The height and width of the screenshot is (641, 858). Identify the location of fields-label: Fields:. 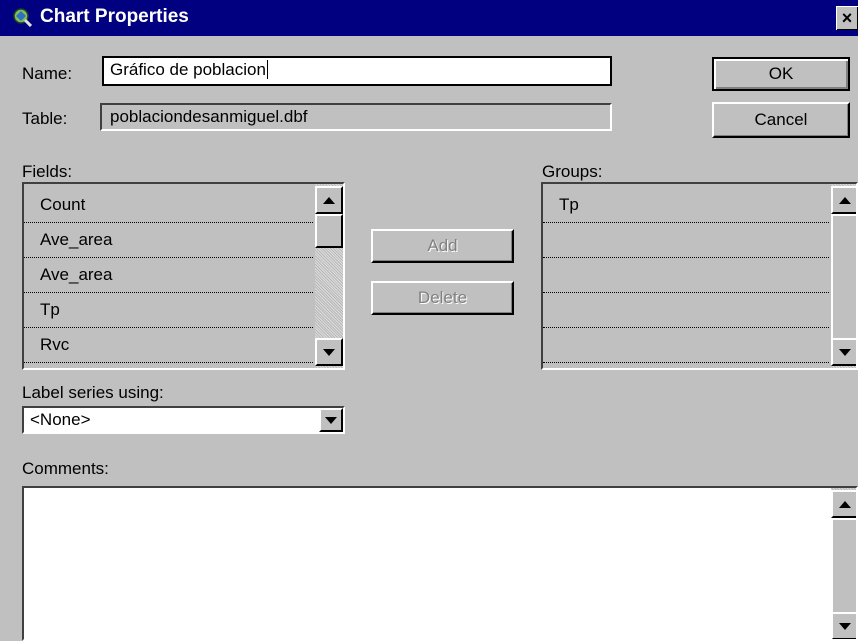
(47, 171).